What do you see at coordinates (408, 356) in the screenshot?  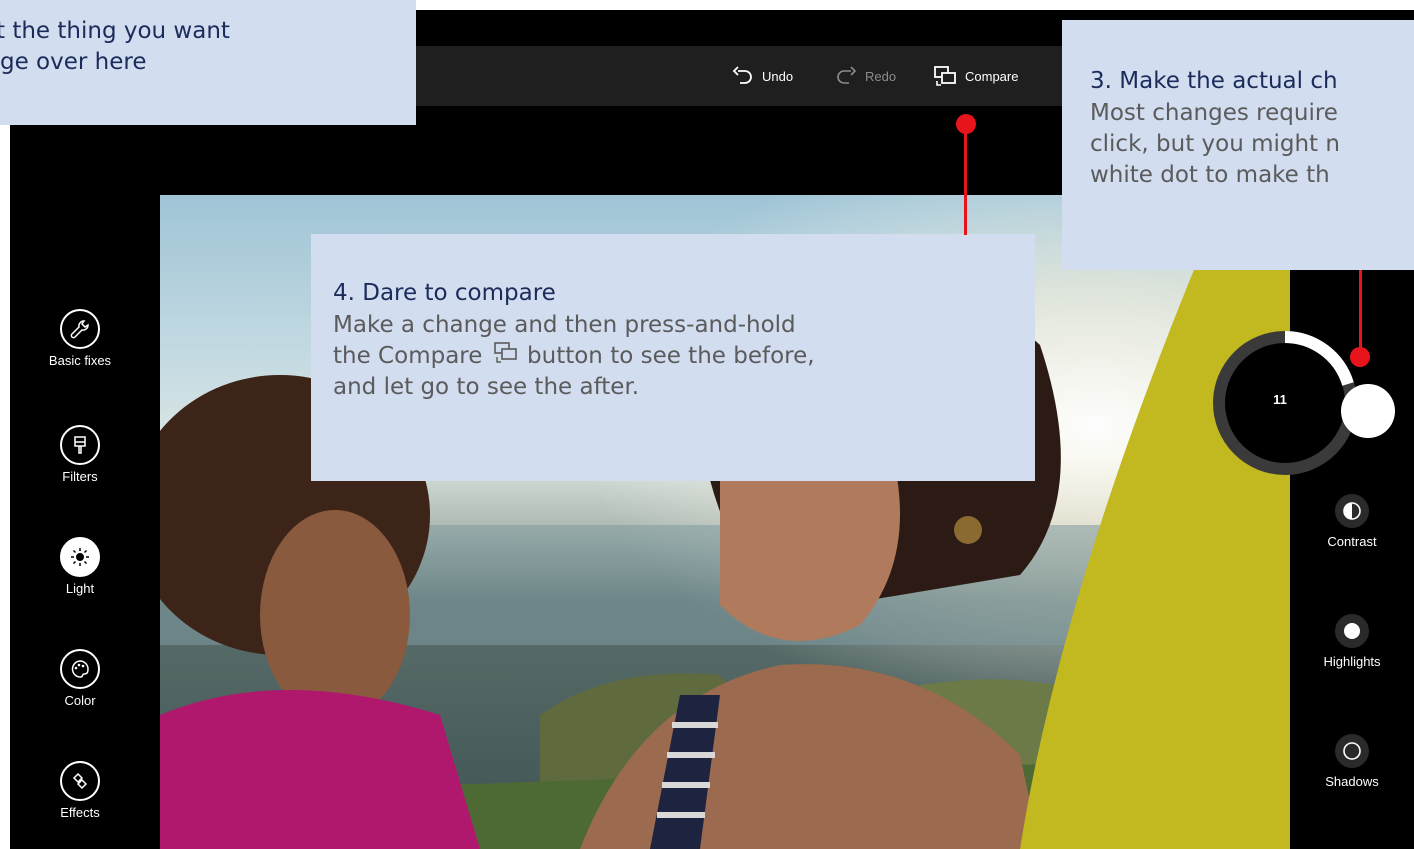 I see `callout-compare-line2-before: the Compare` at bounding box center [408, 356].